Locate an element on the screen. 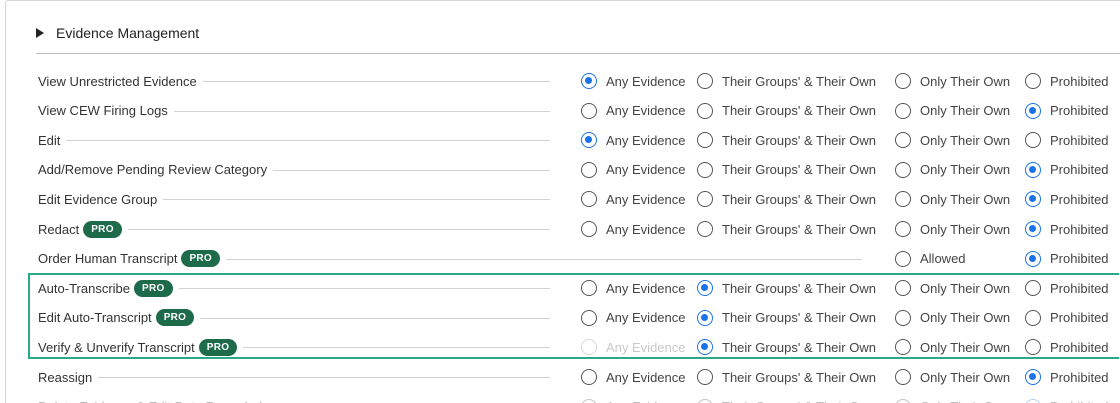 The image size is (1120, 403). permission-label: View CEW Firing Logs is located at coordinates (106, 110).